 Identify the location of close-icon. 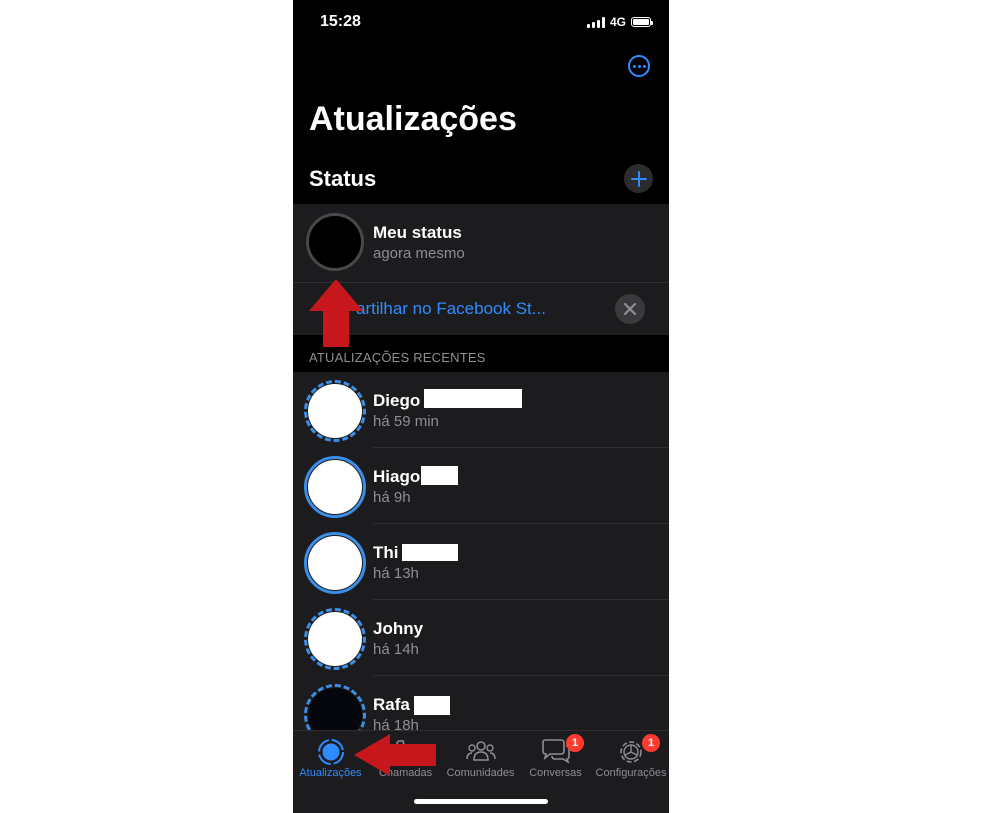
(630, 309).